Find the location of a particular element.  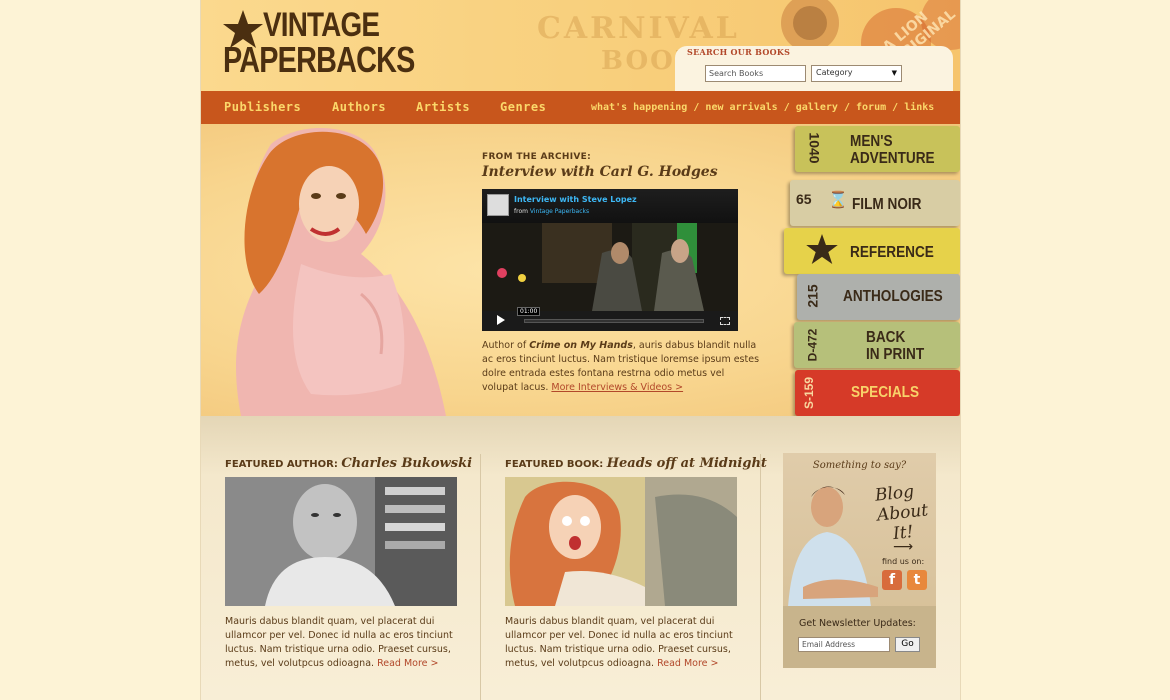

featured-author-heading: FEATURED AUTHOR: Charles Bukowski is located at coordinates (348, 463).